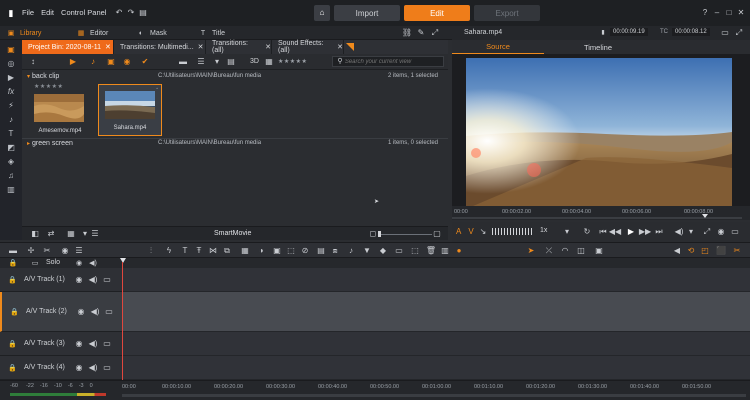  Describe the element at coordinates (407, 33) in the screenshot. I see `link-icon: ⛓` at that location.